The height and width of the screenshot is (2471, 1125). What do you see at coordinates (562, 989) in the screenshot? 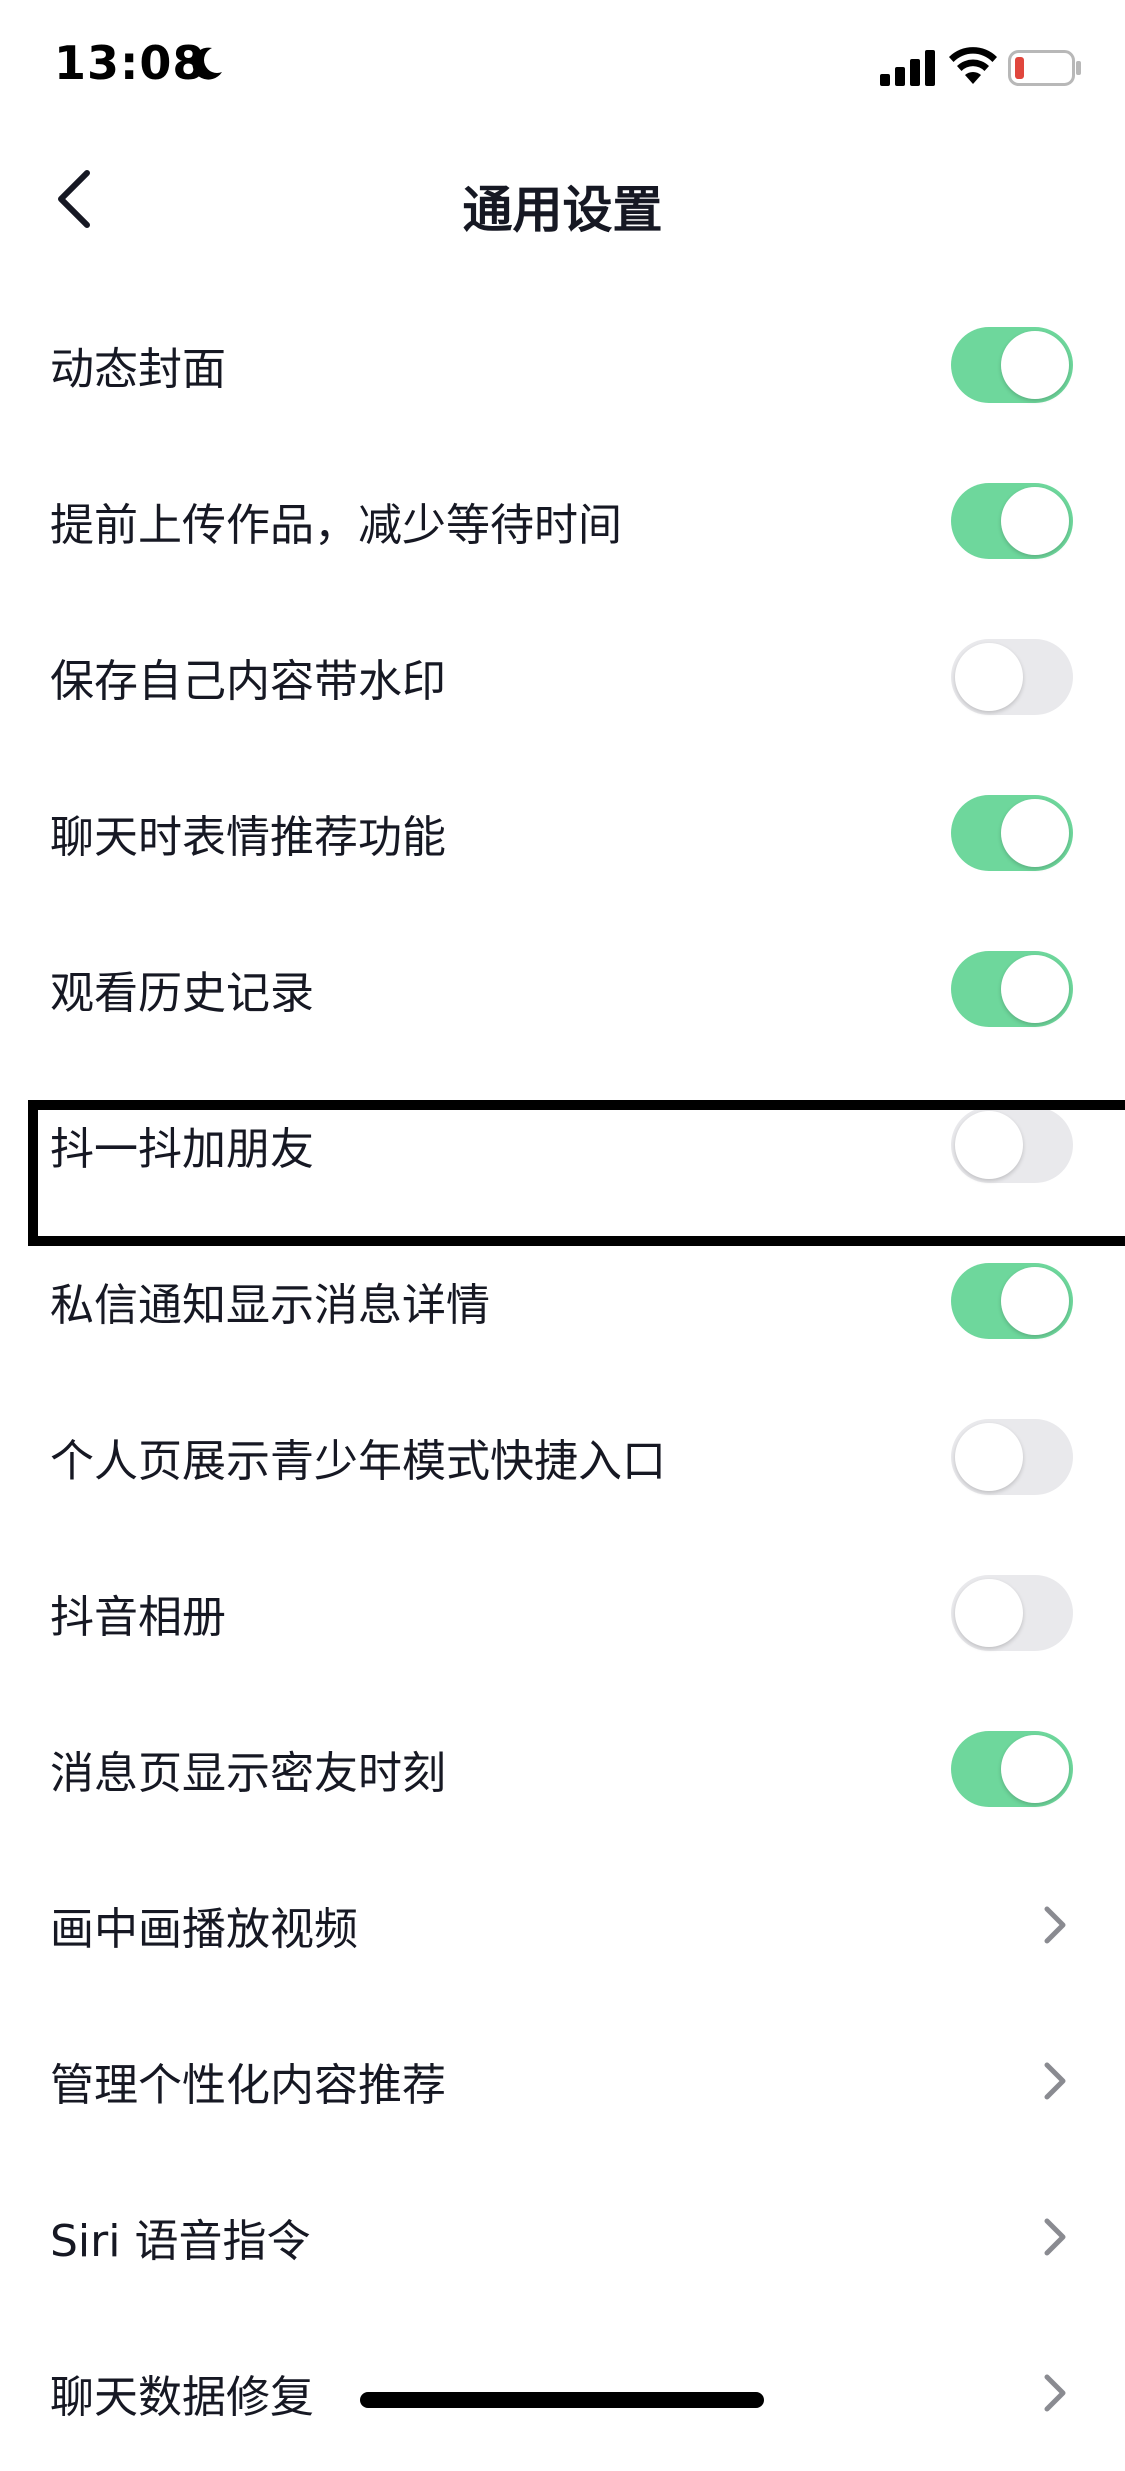
I see `setting-row-watch-history: 观看历史记录` at bounding box center [562, 989].